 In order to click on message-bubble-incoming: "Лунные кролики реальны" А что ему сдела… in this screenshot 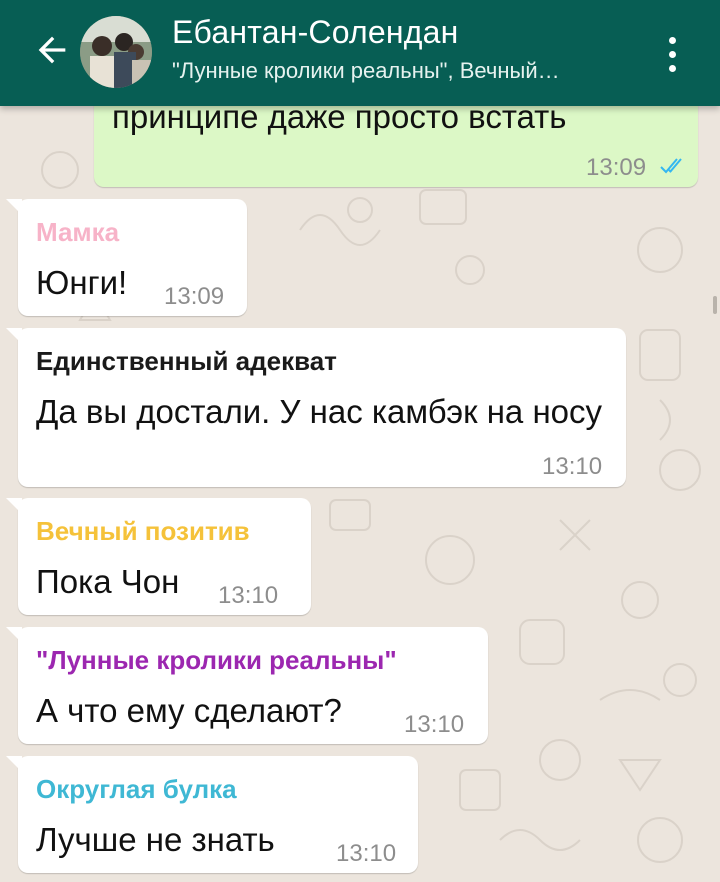, I will do `click(247, 685)`.